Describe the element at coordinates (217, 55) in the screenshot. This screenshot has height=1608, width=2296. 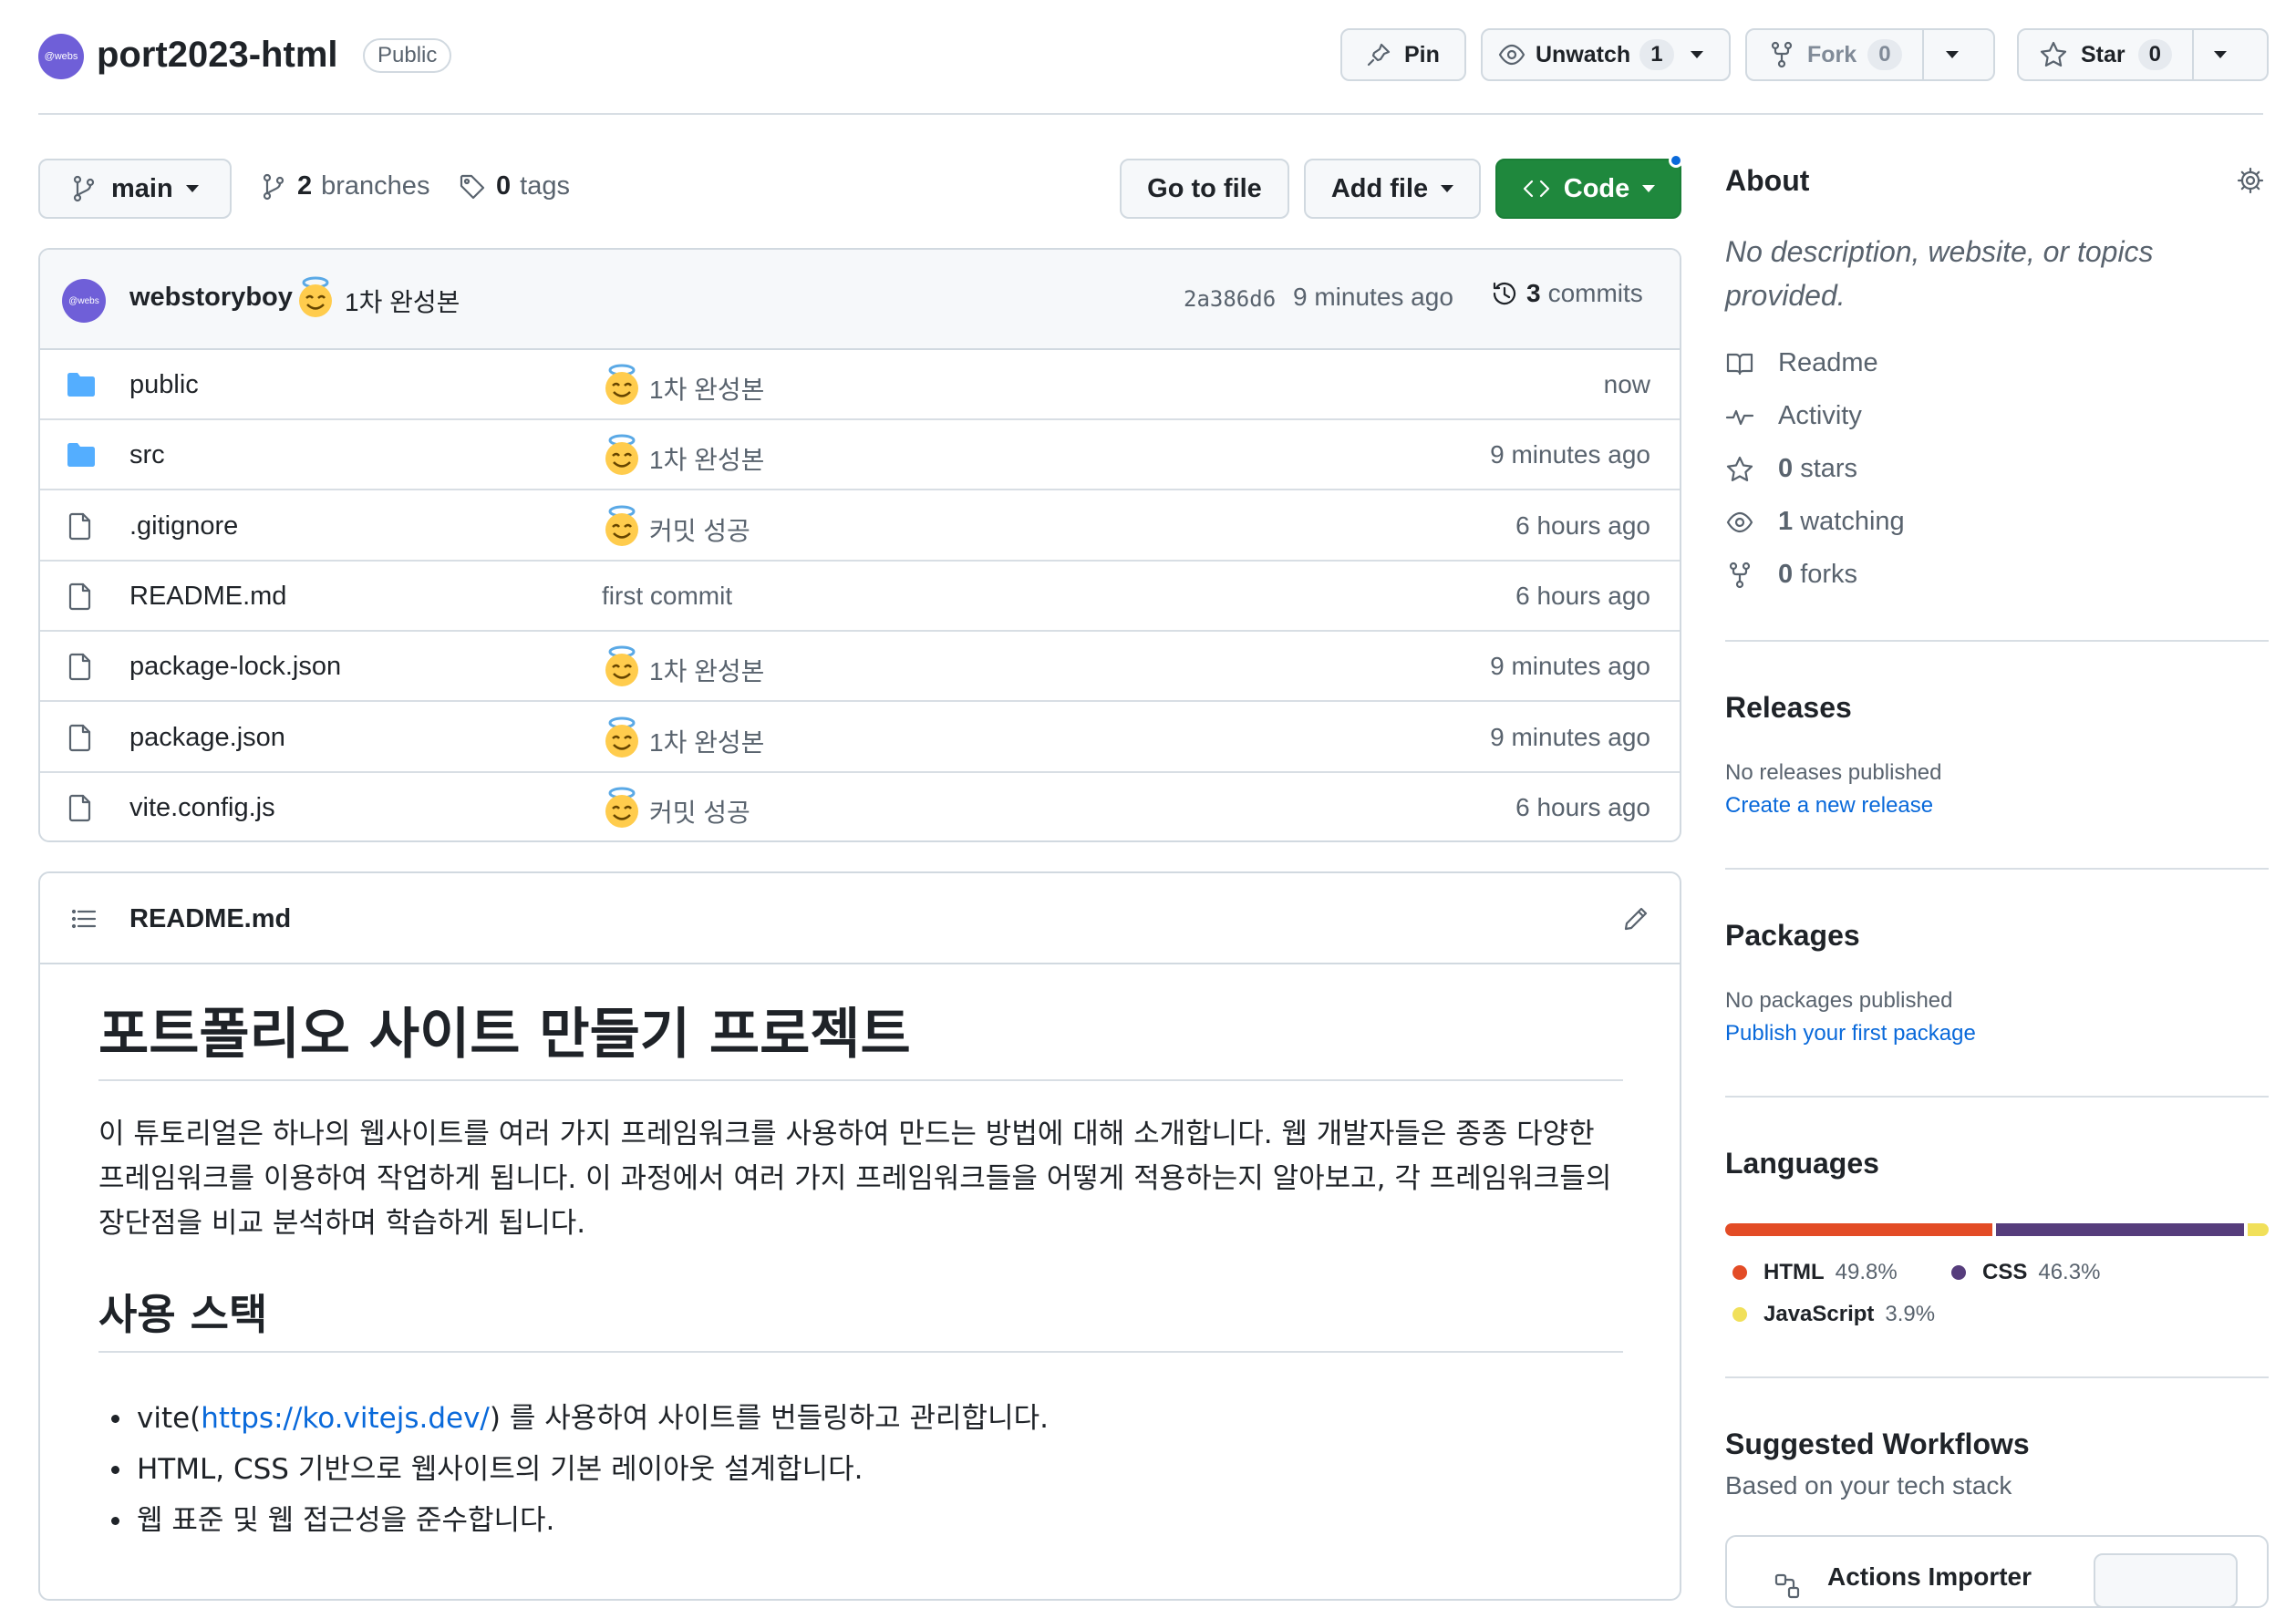
I see `repo-name: port2023-html` at that location.